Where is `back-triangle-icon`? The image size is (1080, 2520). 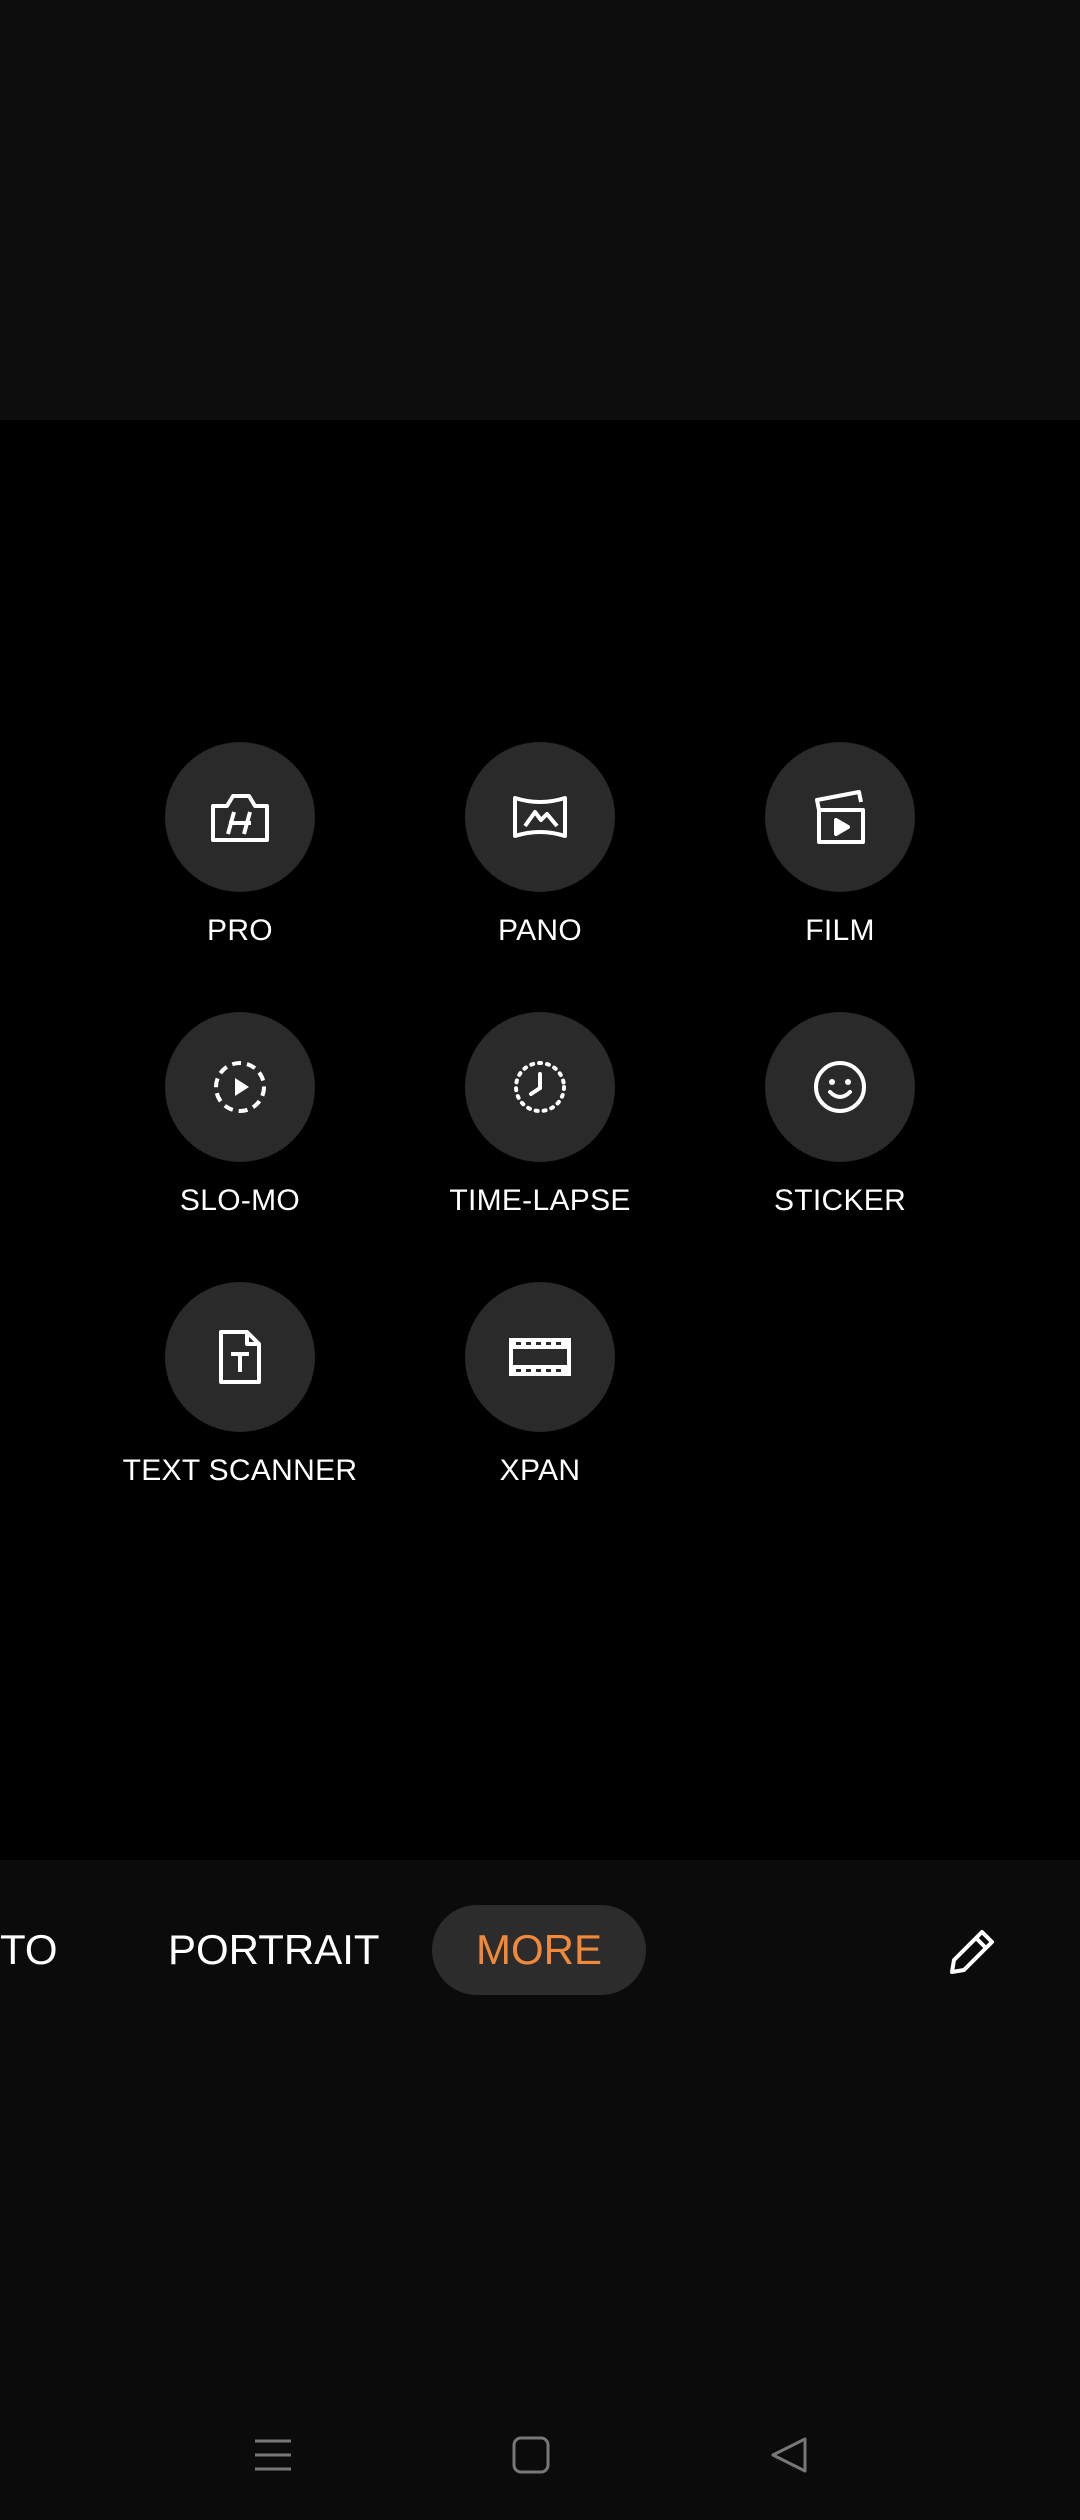 back-triangle-icon is located at coordinates (789, 2455).